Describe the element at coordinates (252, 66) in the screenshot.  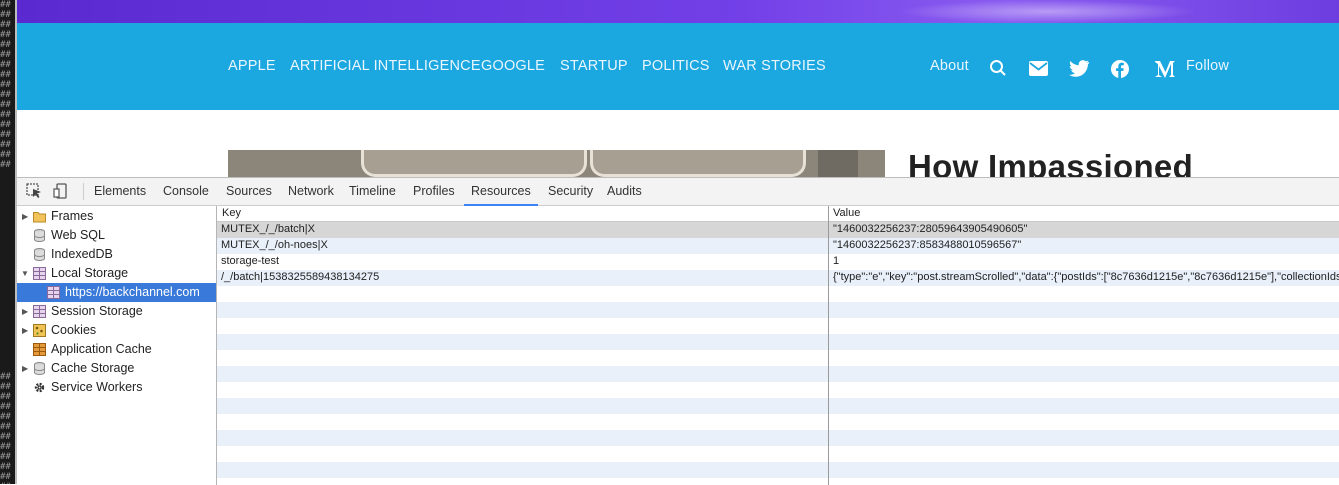
I see `nav-item-apple: APPLE` at that location.